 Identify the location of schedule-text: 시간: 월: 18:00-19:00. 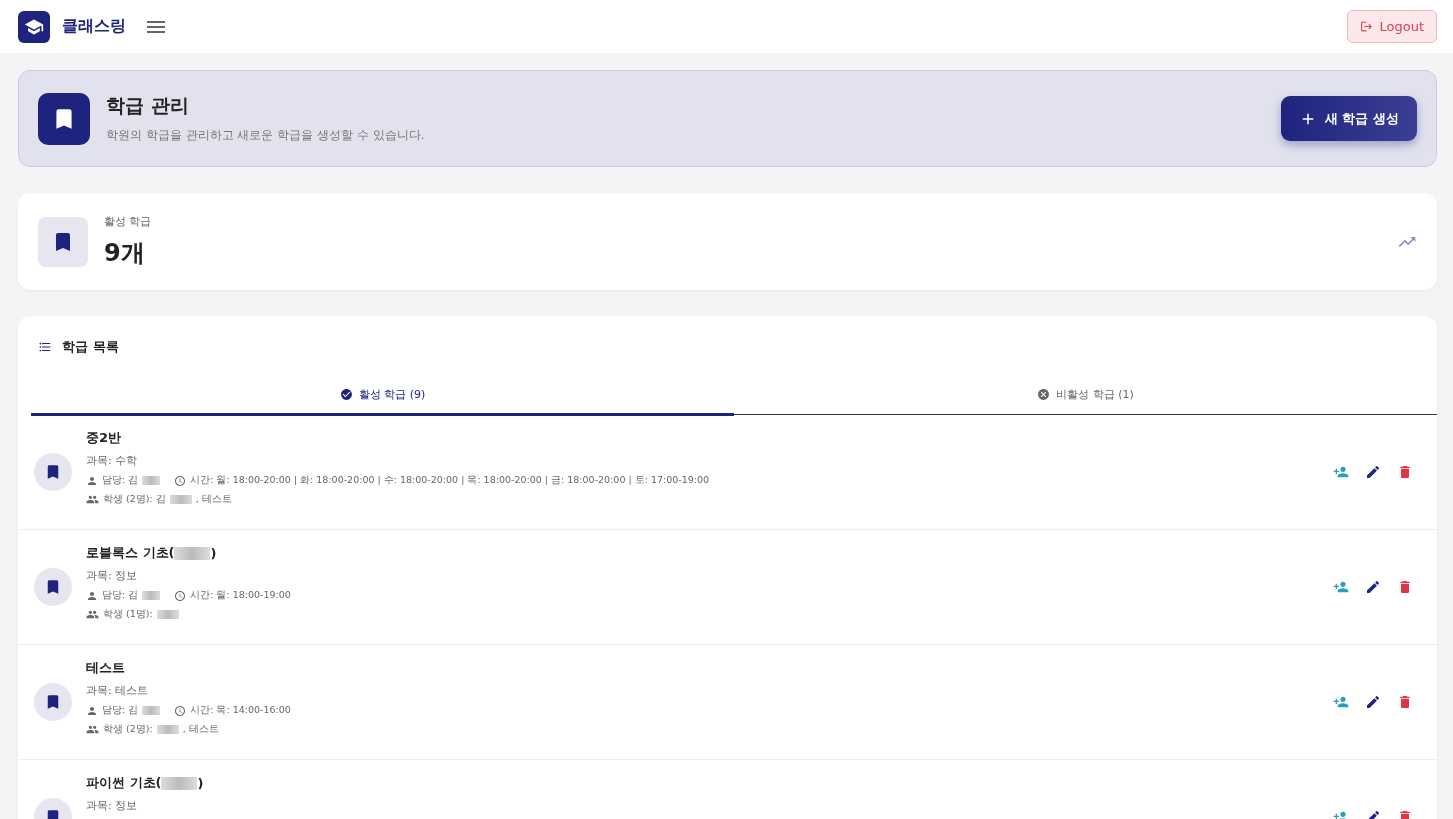
(240, 595).